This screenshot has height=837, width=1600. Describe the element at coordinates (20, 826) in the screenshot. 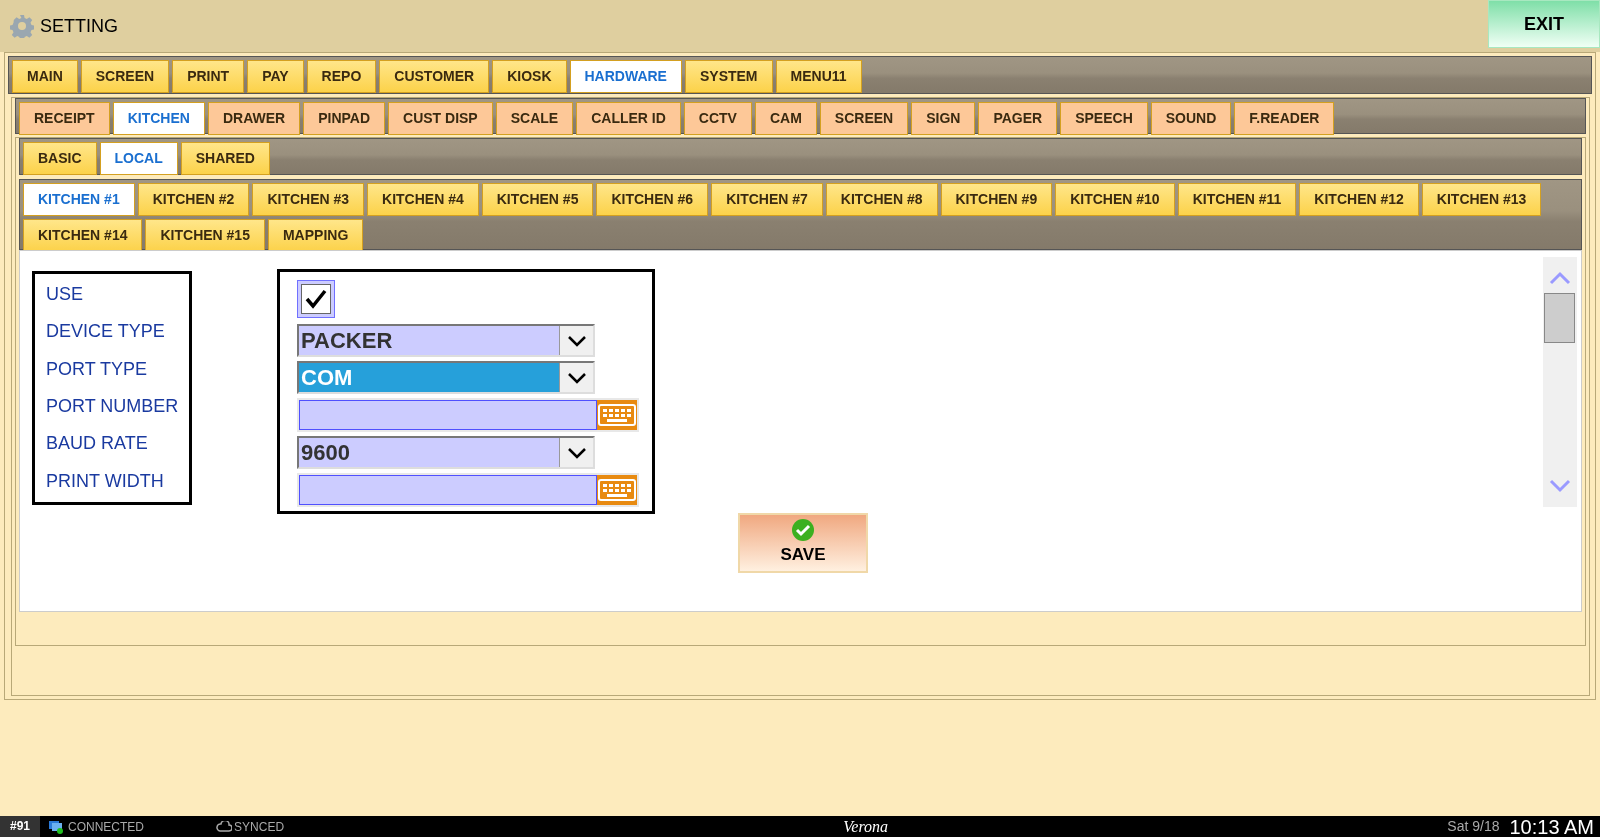

I see `station-number: #91` at that location.